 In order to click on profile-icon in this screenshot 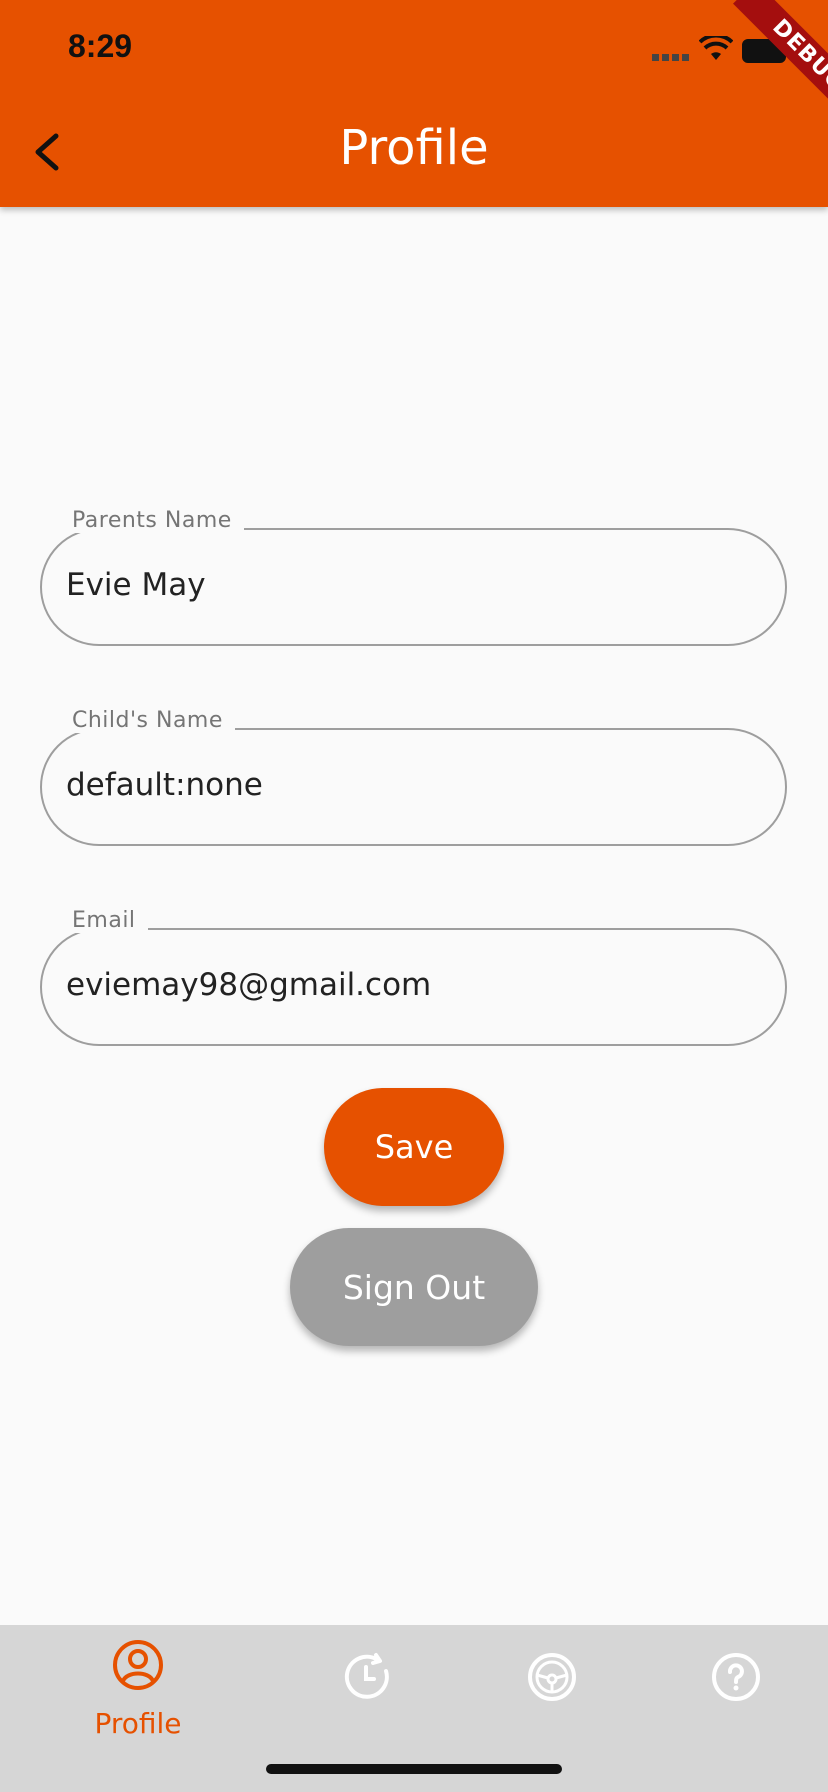, I will do `click(138, 1665)`.